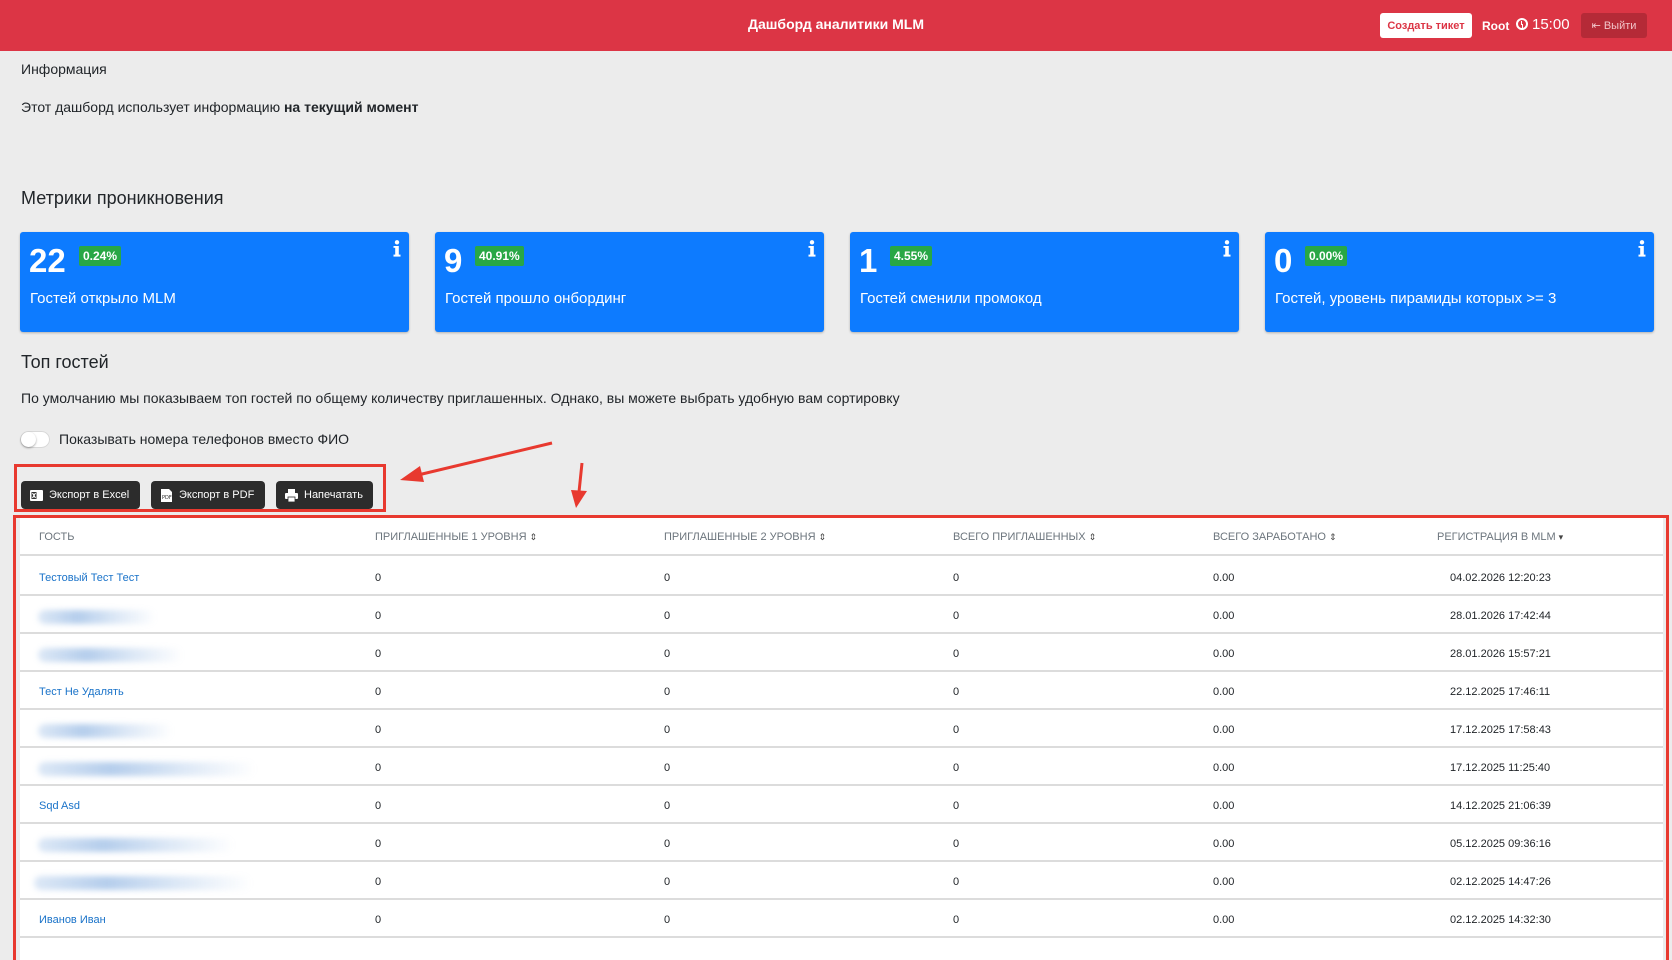  What do you see at coordinates (1596, 26) in the screenshot?
I see `logout-icon: ⇤` at bounding box center [1596, 26].